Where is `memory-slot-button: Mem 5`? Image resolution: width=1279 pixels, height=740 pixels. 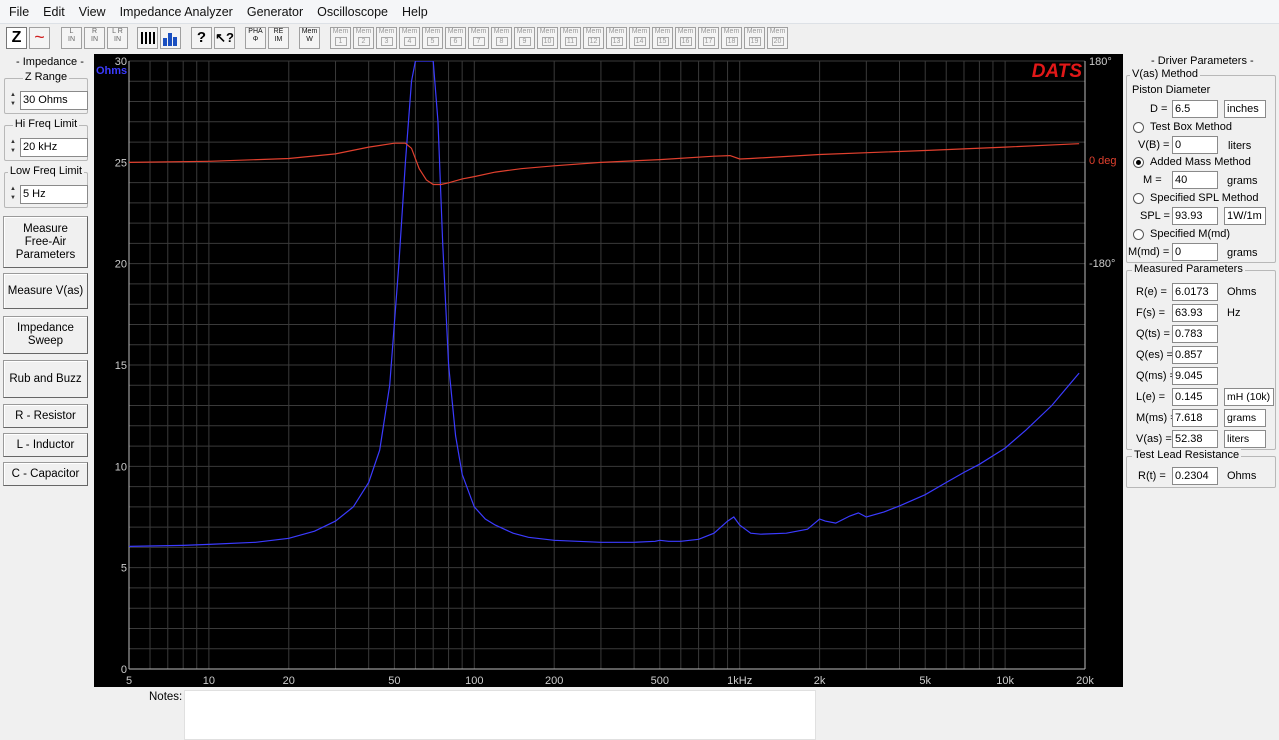
memory-slot-button: Mem 5 is located at coordinates (432, 38).